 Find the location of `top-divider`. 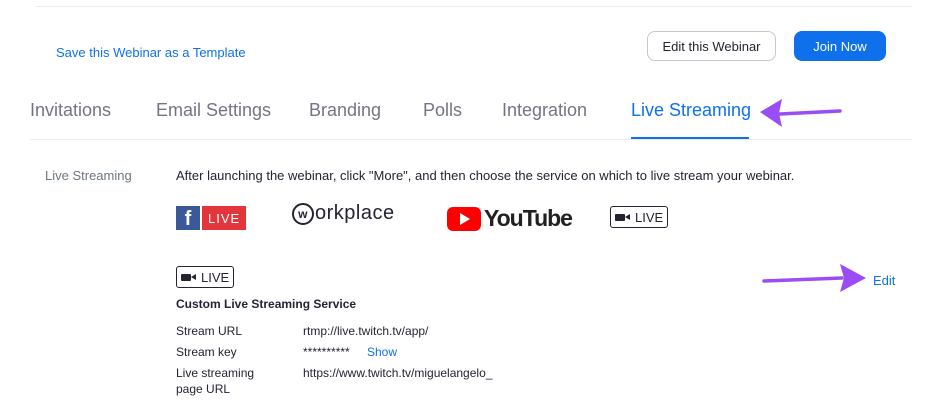

top-divider is located at coordinates (474, 6).